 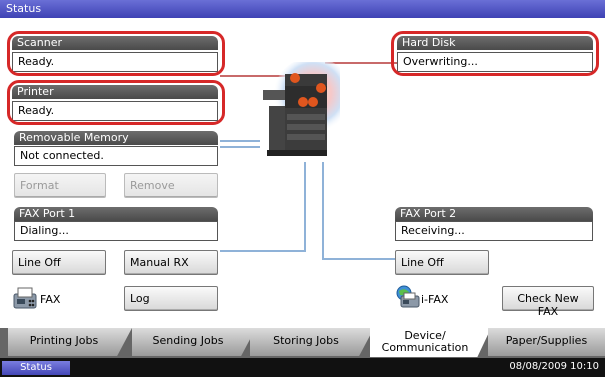 What do you see at coordinates (116, 138) in the screenshot?
I see `removable-memory-label: Removable Memory` at bounding box center [116, 138].